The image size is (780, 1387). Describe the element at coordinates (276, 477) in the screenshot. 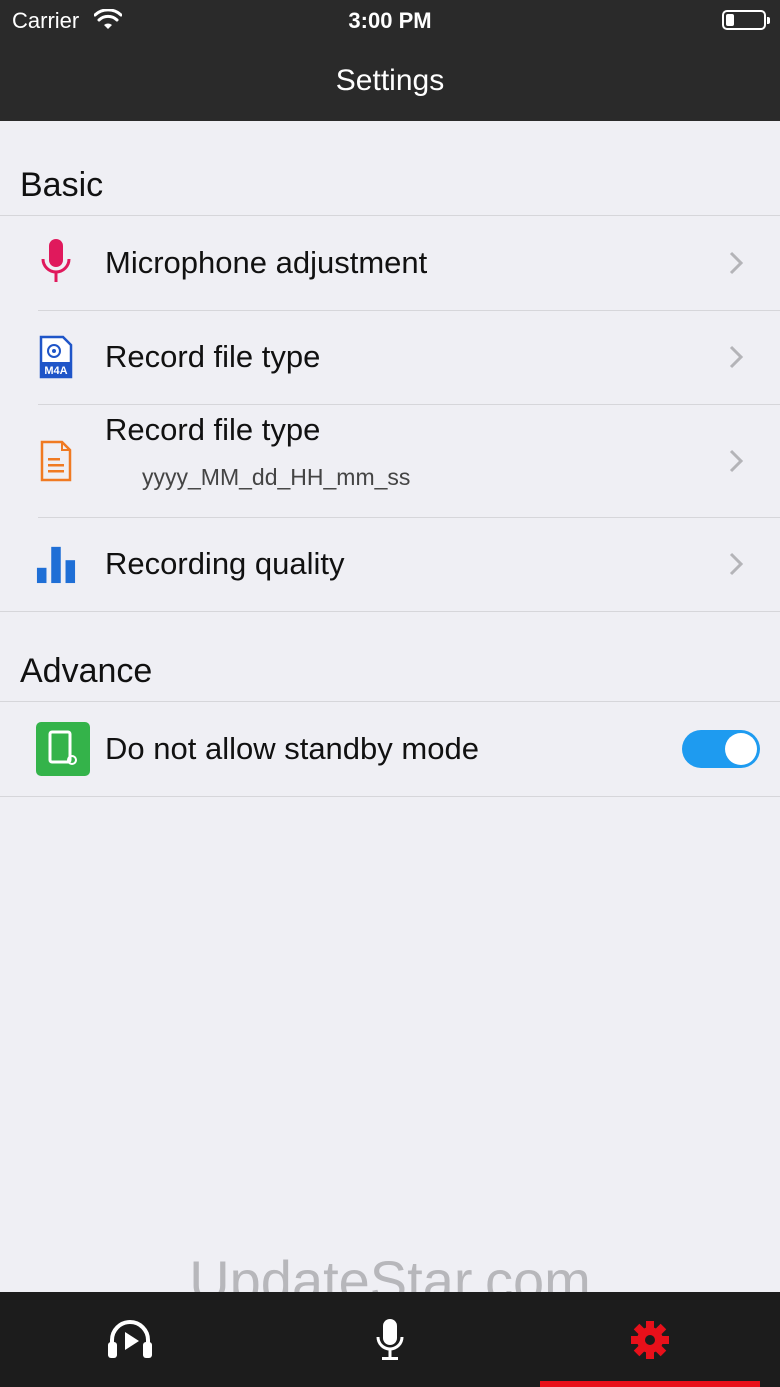

I see `row-sublabel-filename-format: yyyy_MM_dd_HH_mm_ss` at that location.